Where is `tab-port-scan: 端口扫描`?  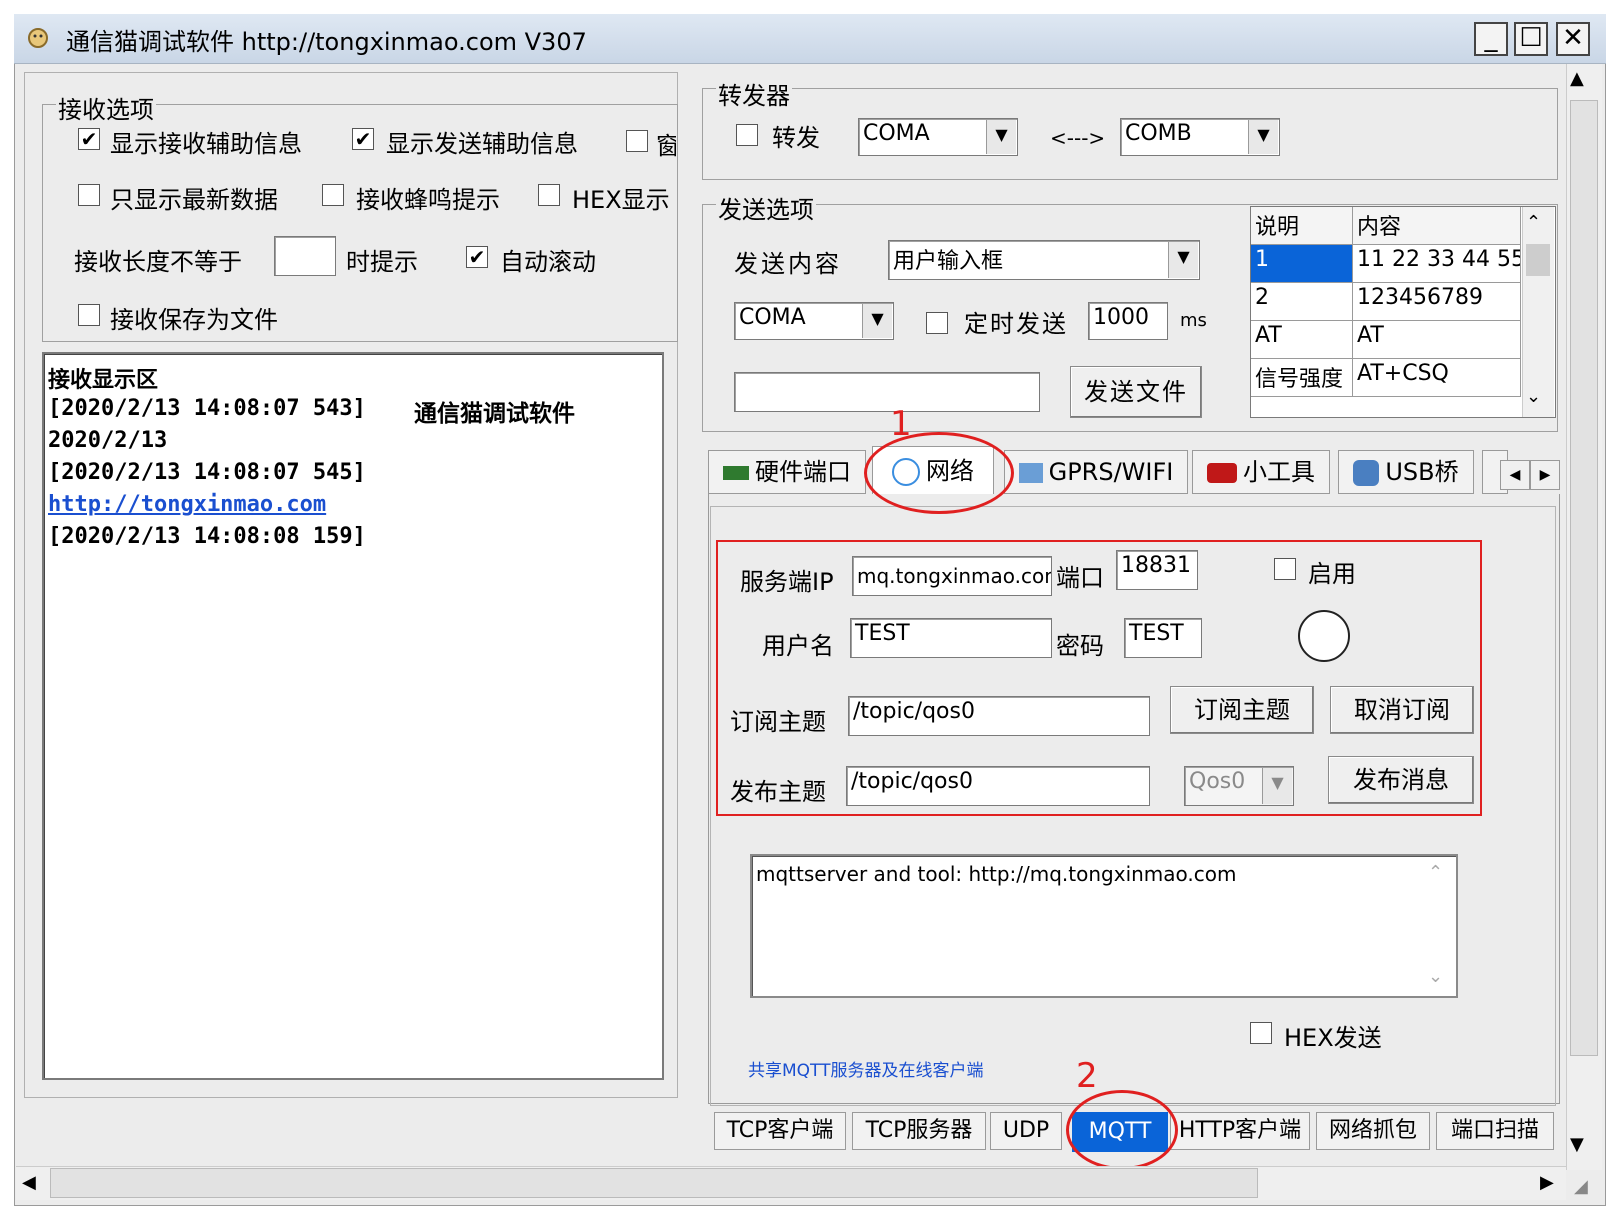
tab-port-scan: 端口扫描 is located at coordinates (1495, 1131).